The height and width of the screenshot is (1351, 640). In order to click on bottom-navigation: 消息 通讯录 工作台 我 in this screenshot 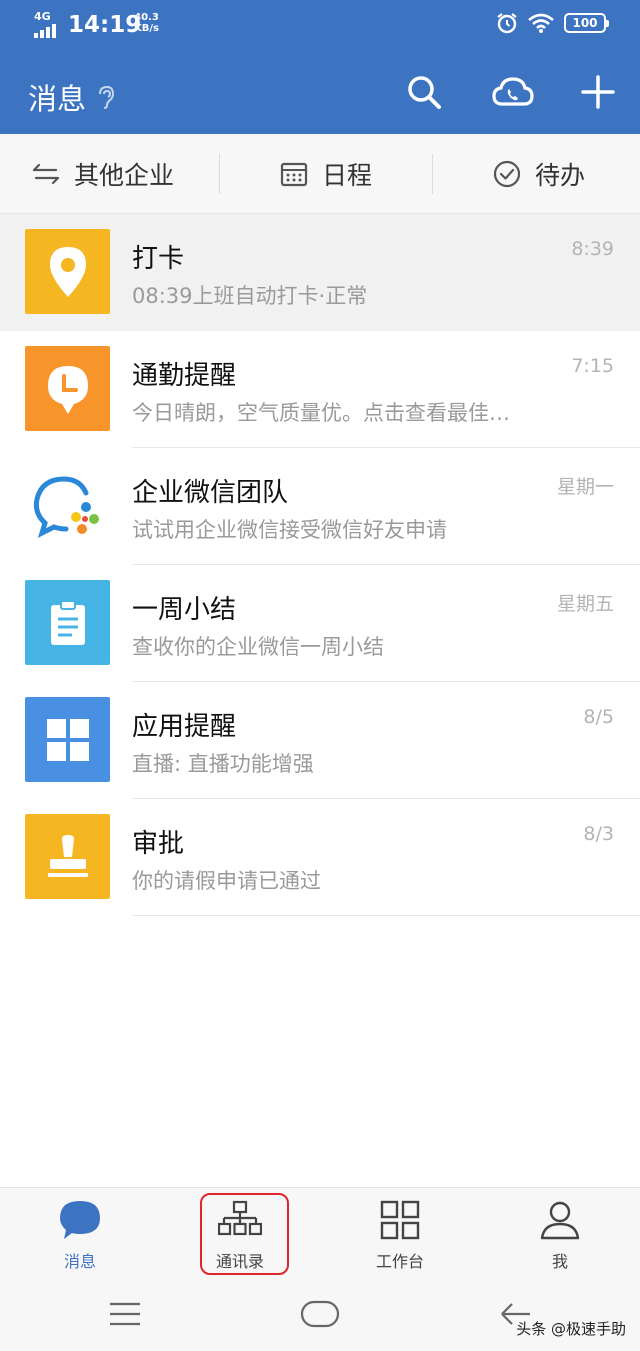, I will do `click(320, 1233)`.